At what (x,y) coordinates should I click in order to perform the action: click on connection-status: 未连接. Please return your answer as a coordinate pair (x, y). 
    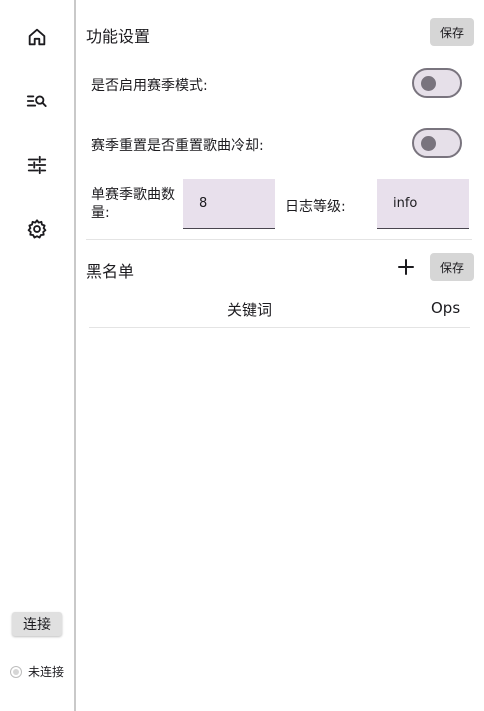
    Looking at the image, I should click on (37, 671).